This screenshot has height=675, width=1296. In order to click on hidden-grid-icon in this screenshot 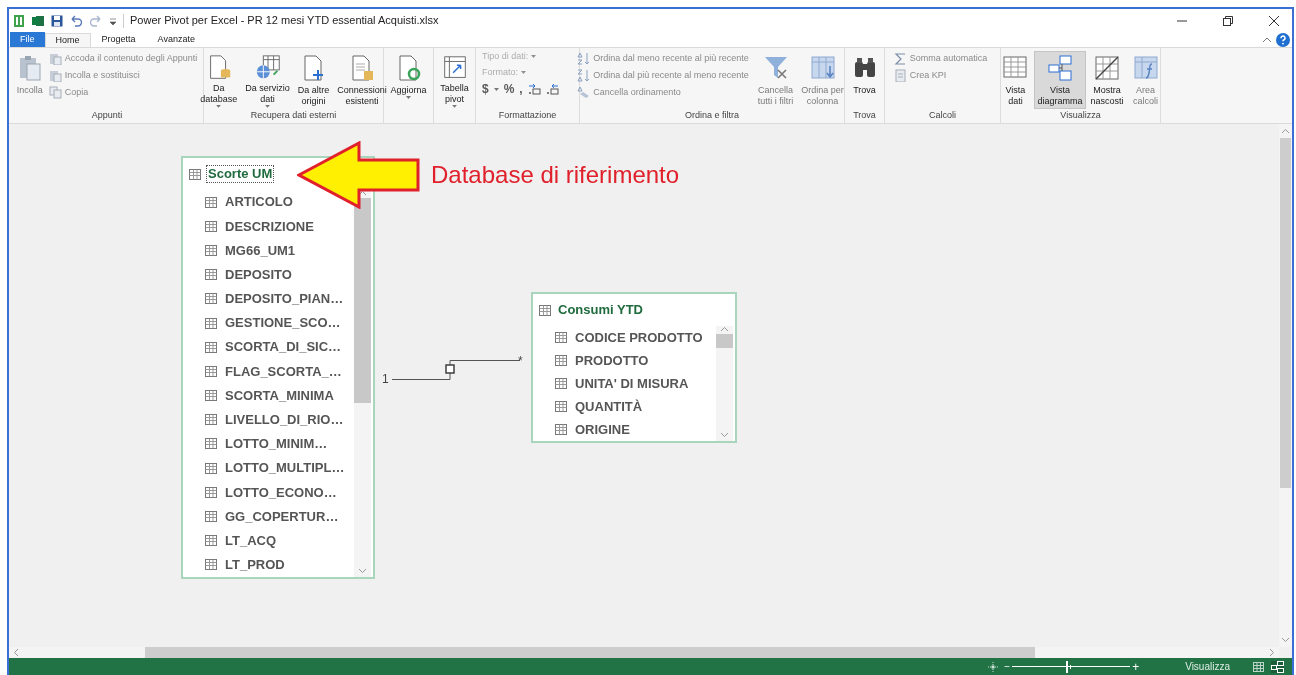, I will do `click(1107, 68)`.